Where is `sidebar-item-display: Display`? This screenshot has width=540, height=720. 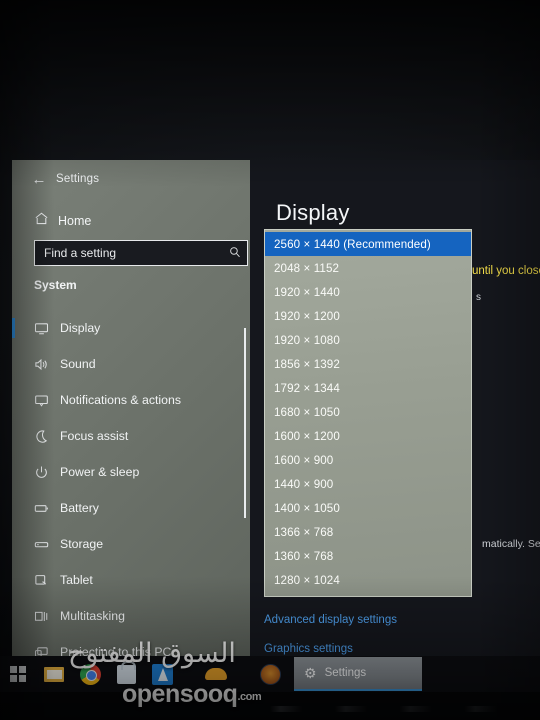 sidebar-item-display: Display is located at coordinates (131, 328).